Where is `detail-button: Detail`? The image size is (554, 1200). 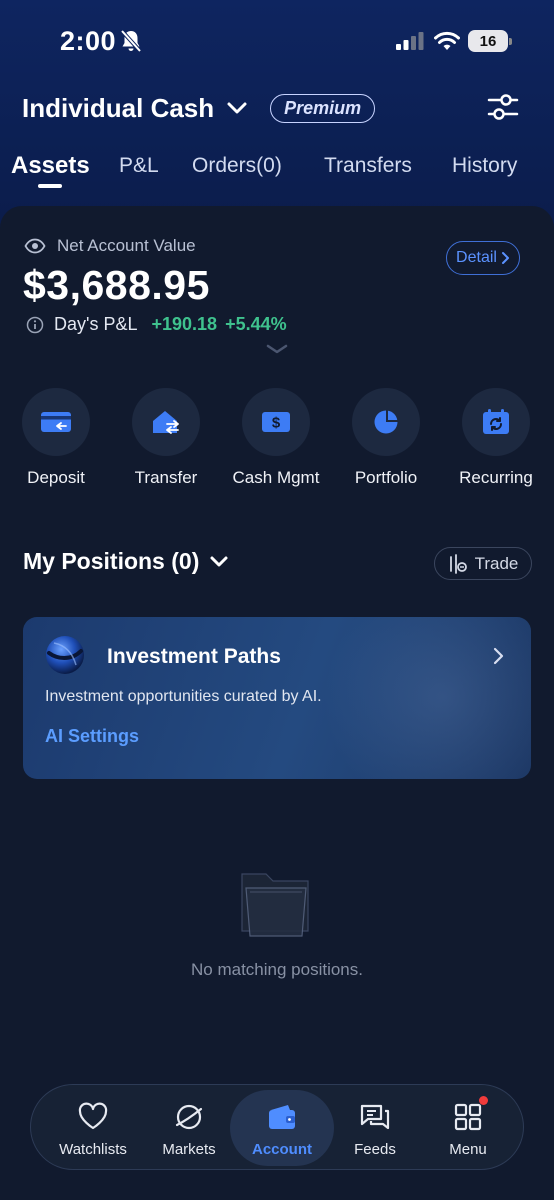 detail-button: Detail is located at coordinates (483, 258).